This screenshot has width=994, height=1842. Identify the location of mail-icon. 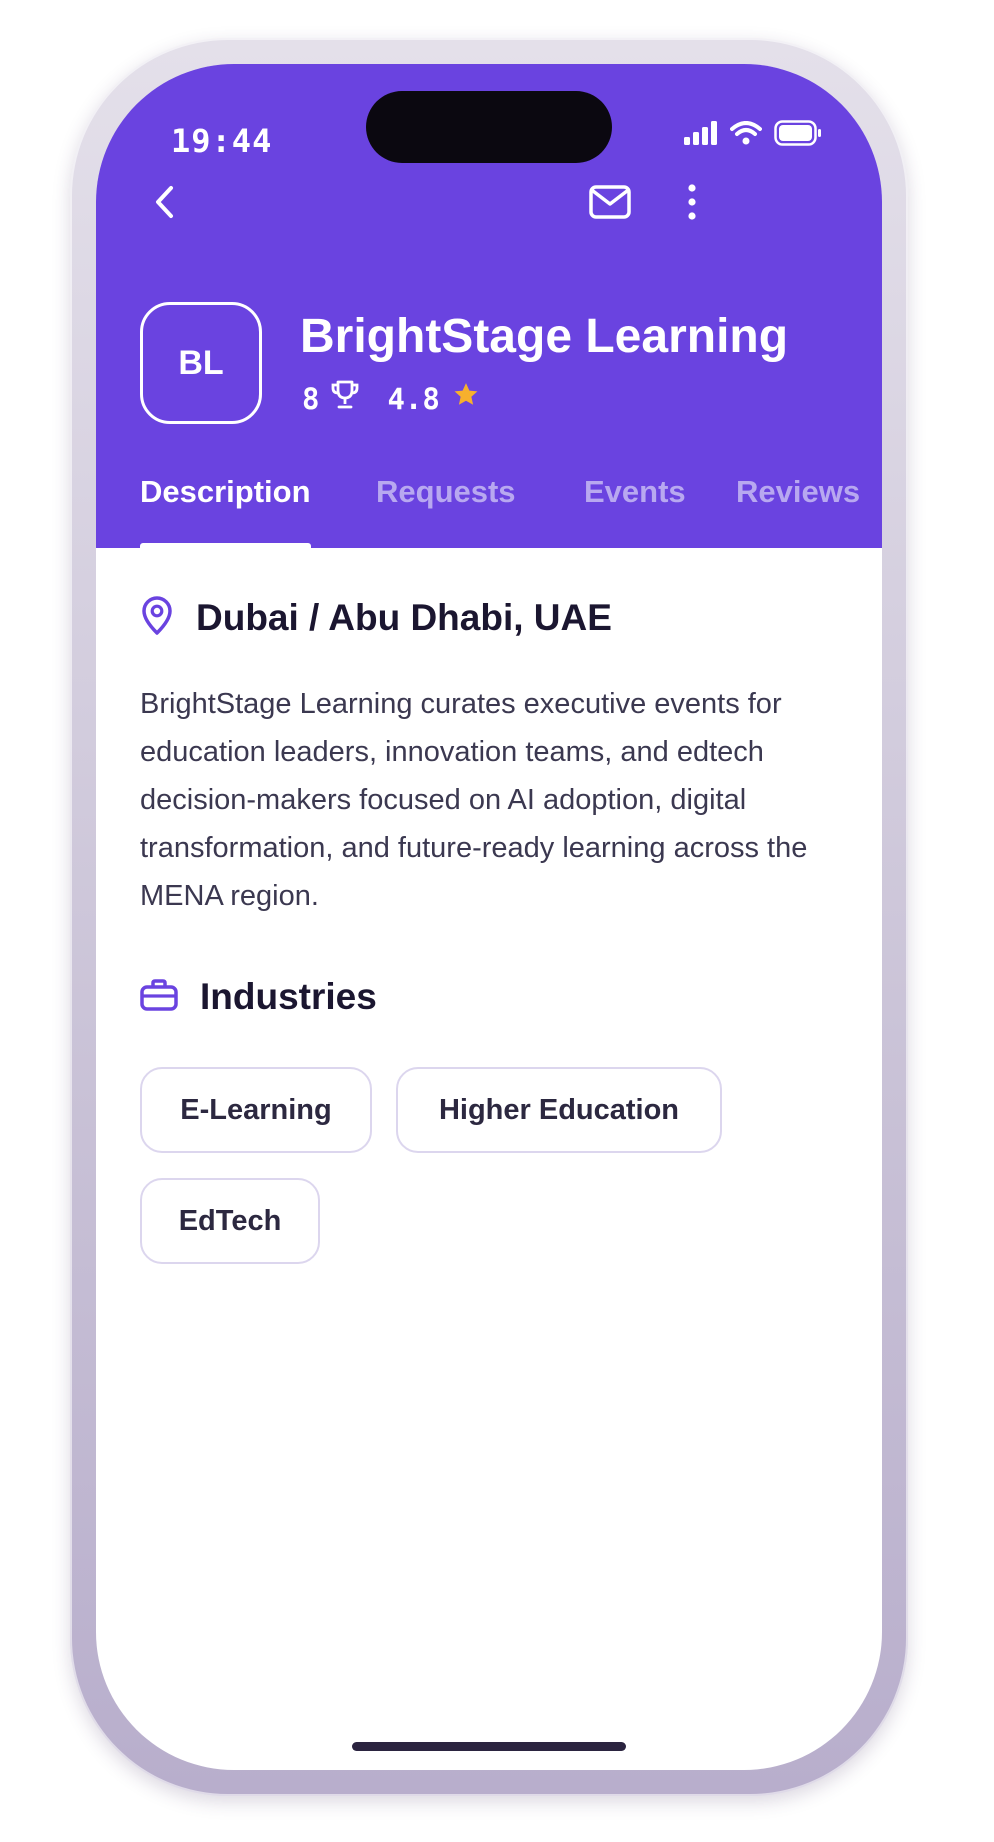
(610, 204).